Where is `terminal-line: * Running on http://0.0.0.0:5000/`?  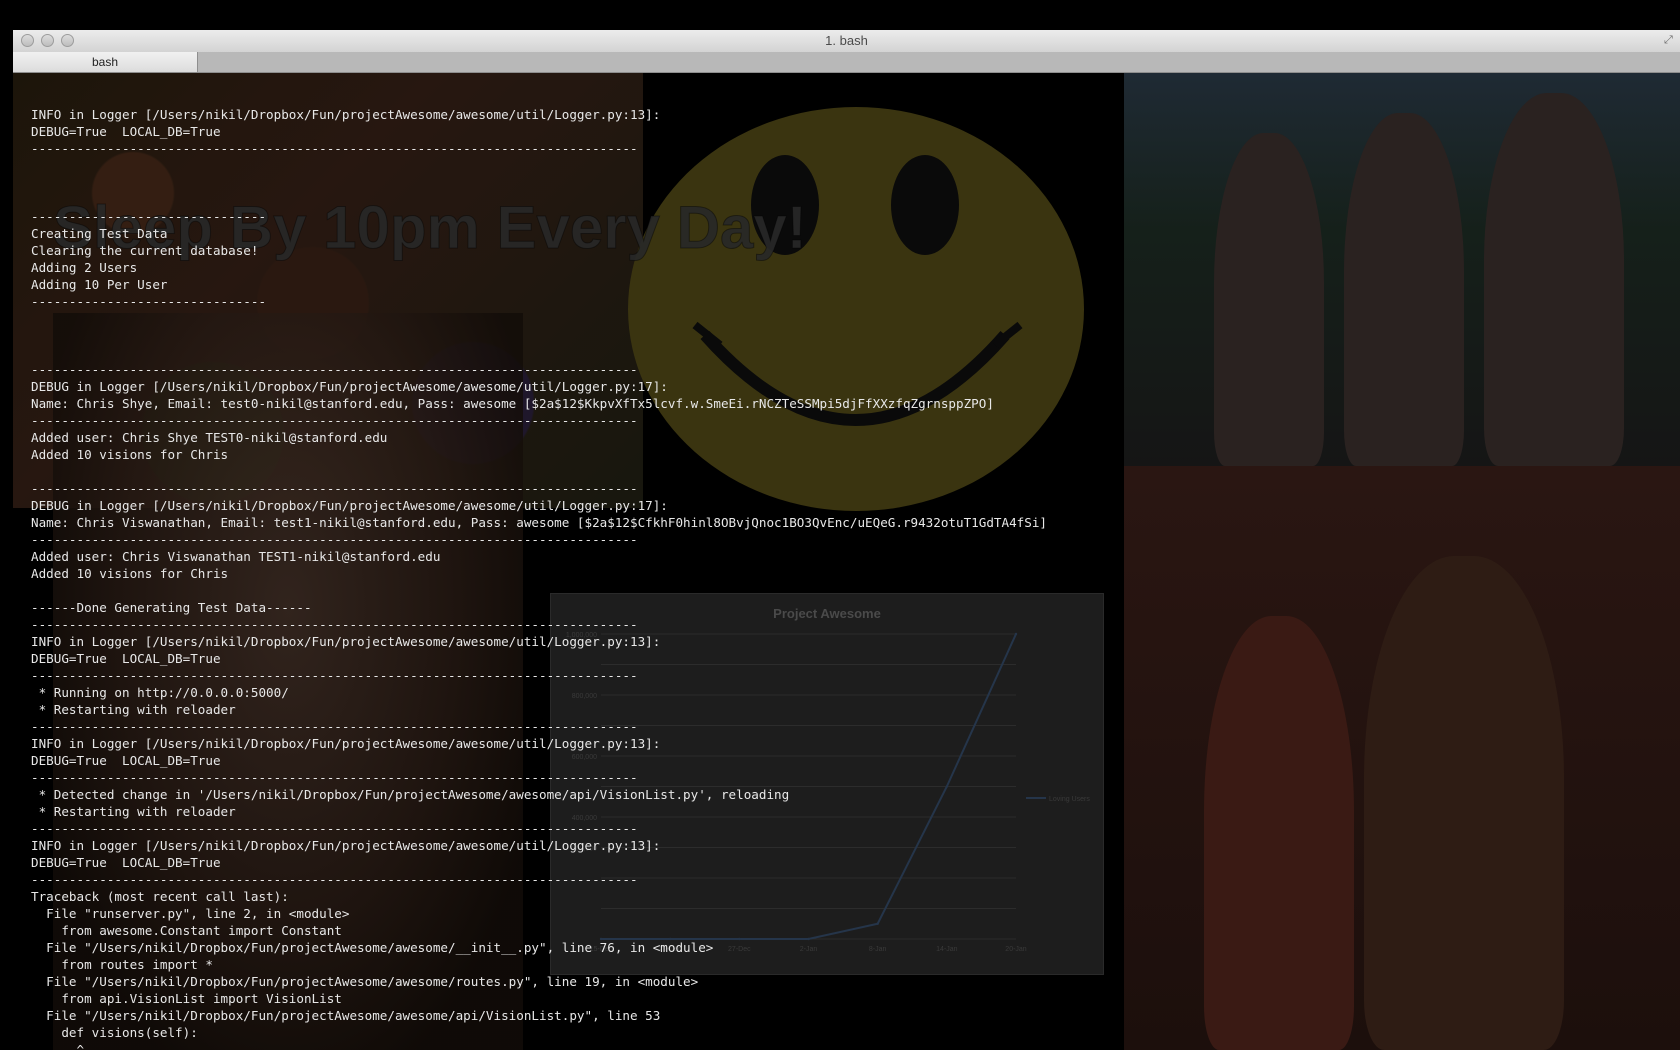
terminal-line: * Running on http://0.0.0.0:5000/ is located at coordinates (160, 692).